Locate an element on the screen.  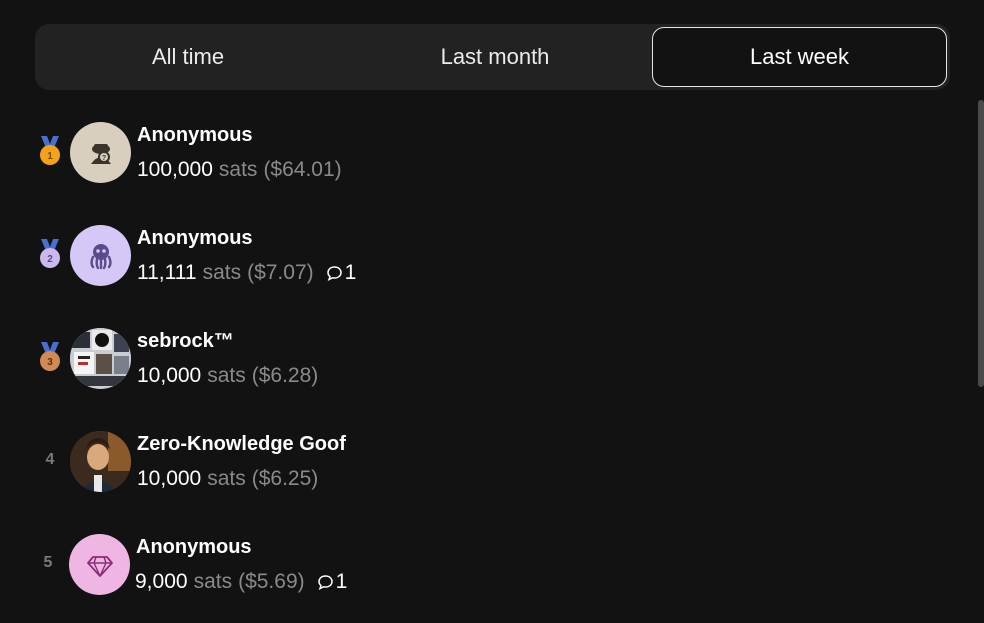
sats-amount: 11,111 is located at coordinates (167, 272).